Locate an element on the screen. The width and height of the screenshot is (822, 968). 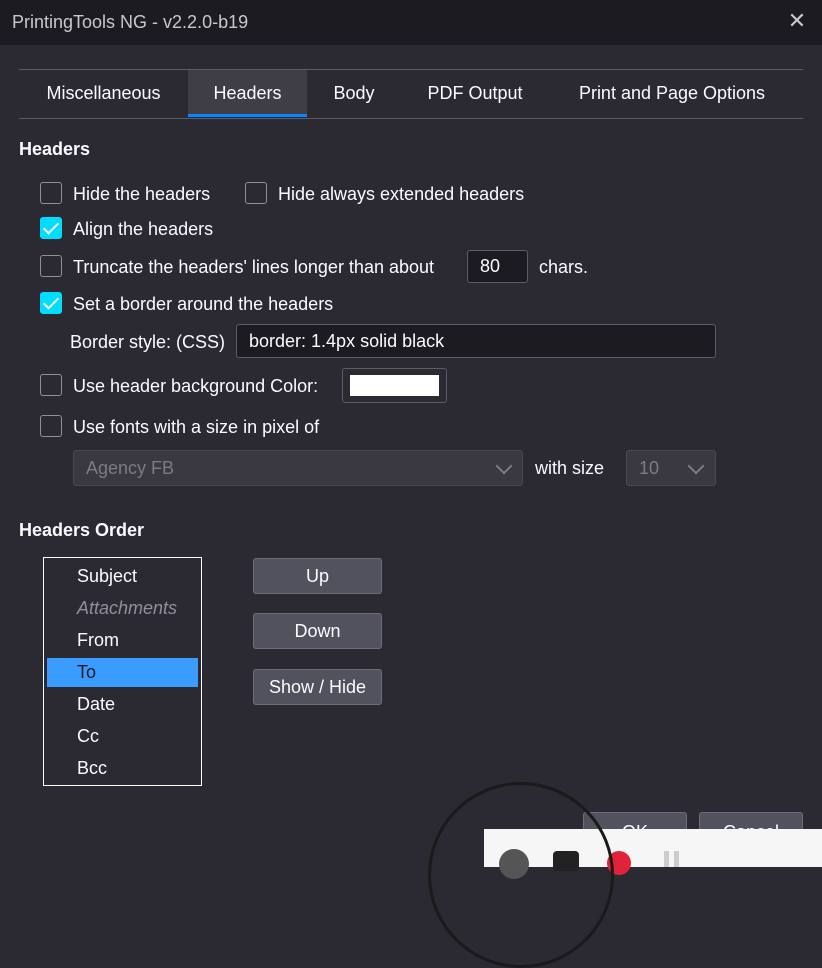
show-hide-button: Show / Hide is located at coordinates (317, 687).